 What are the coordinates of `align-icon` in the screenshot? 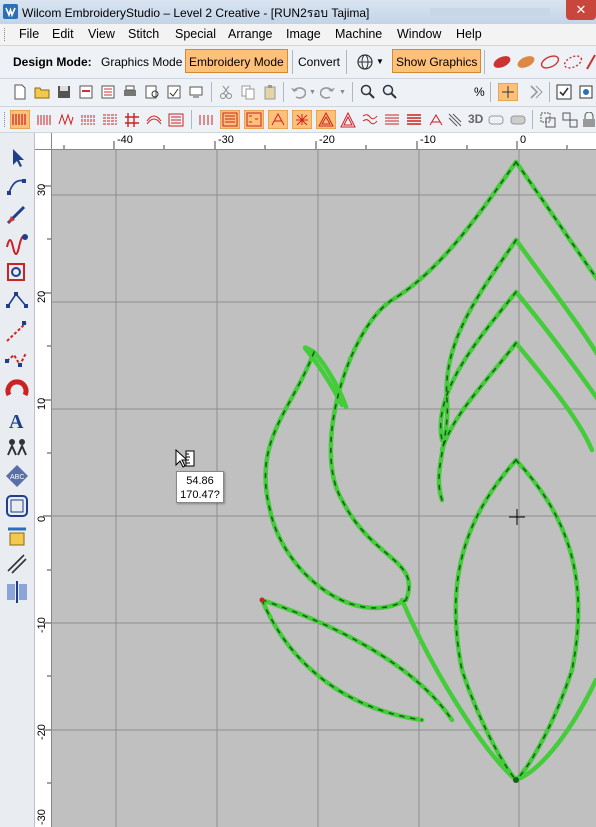 It's located at (17, 592).